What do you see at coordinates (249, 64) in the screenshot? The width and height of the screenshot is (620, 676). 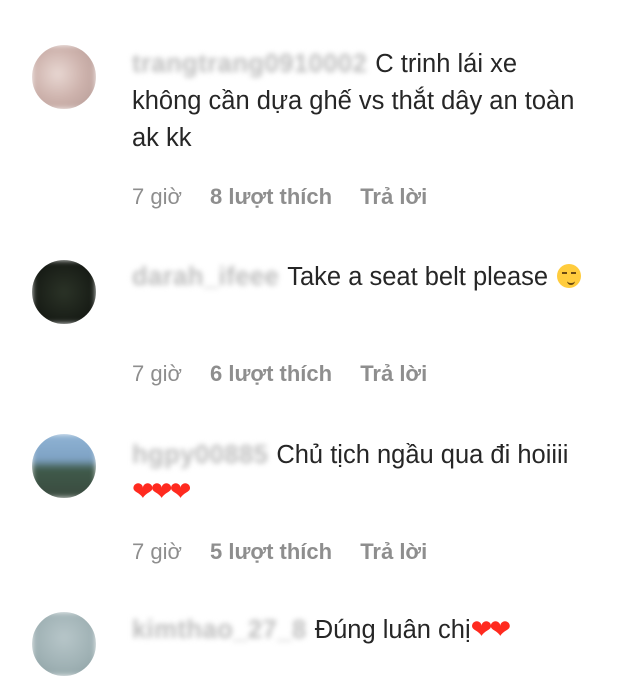 I see `username-link: trangtrang0910002` at bounding box center [249, 64].